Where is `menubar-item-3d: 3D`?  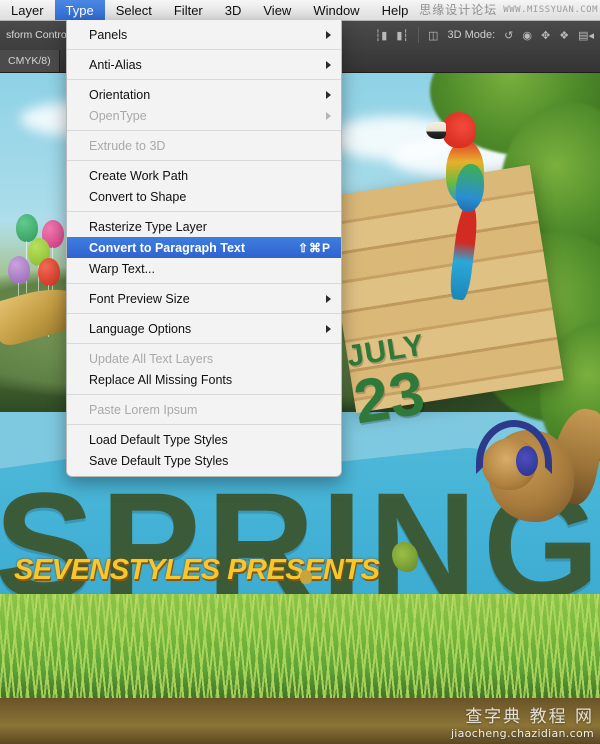 menubar-item-3d: 3D is located at coordinates (233, 10).